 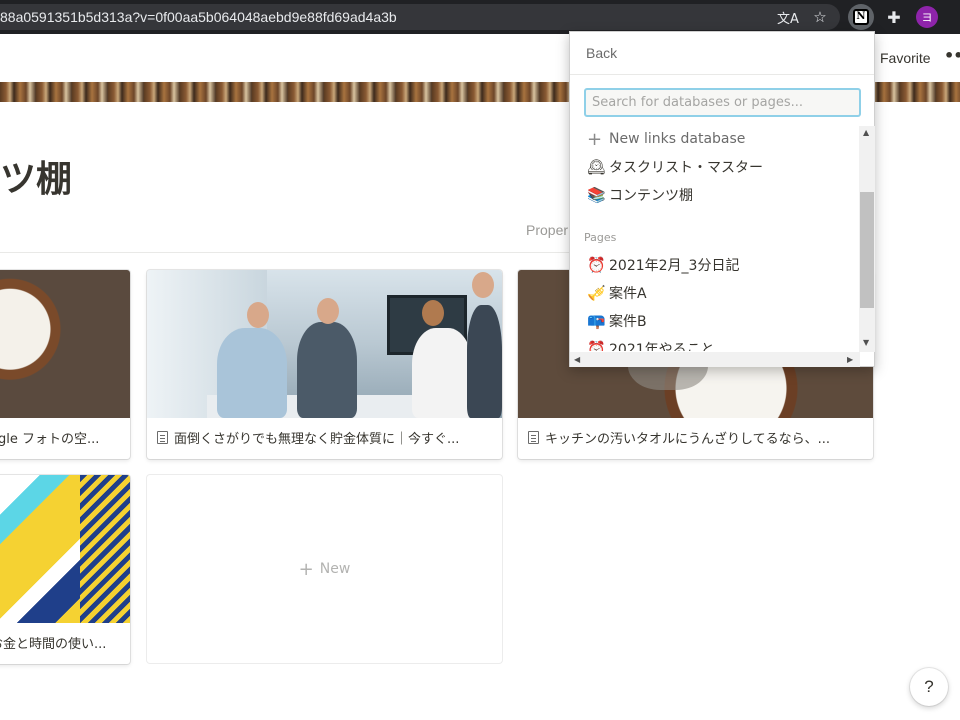 I want to click on scroll-right-arrow-icon: ▶, so click(x=850, y=359).